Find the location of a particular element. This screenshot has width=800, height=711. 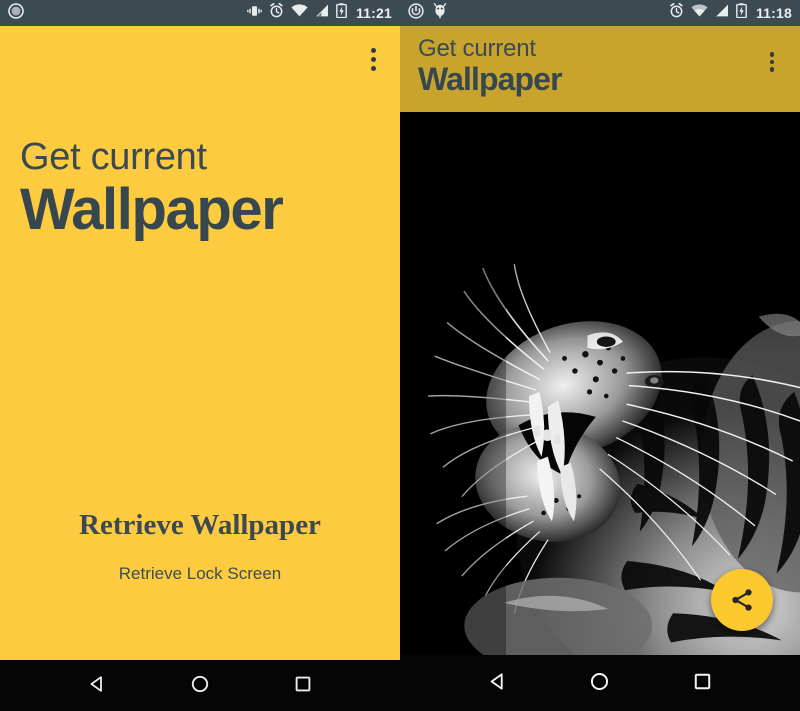

share-icon is located at coordinates (742, 600).